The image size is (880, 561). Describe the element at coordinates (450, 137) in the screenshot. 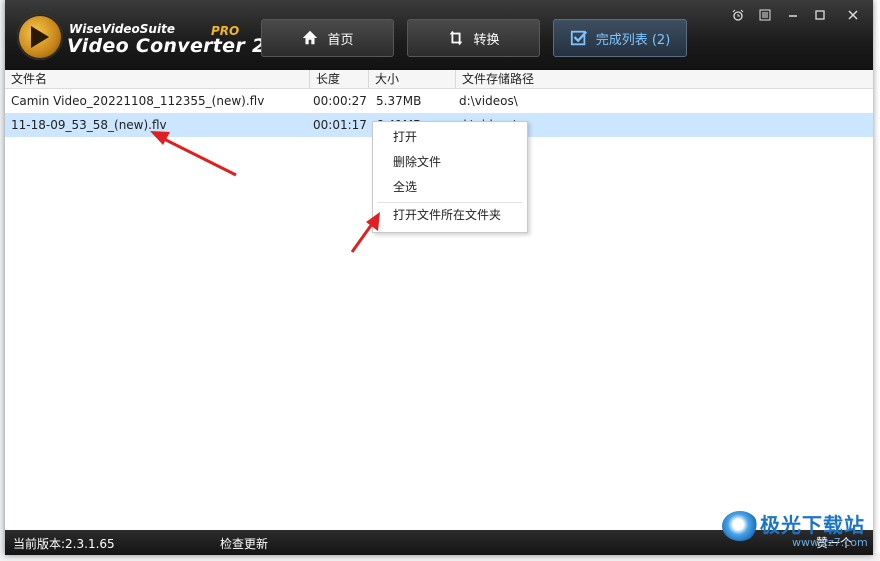

I see `menu-item-open: 打开` at that location.